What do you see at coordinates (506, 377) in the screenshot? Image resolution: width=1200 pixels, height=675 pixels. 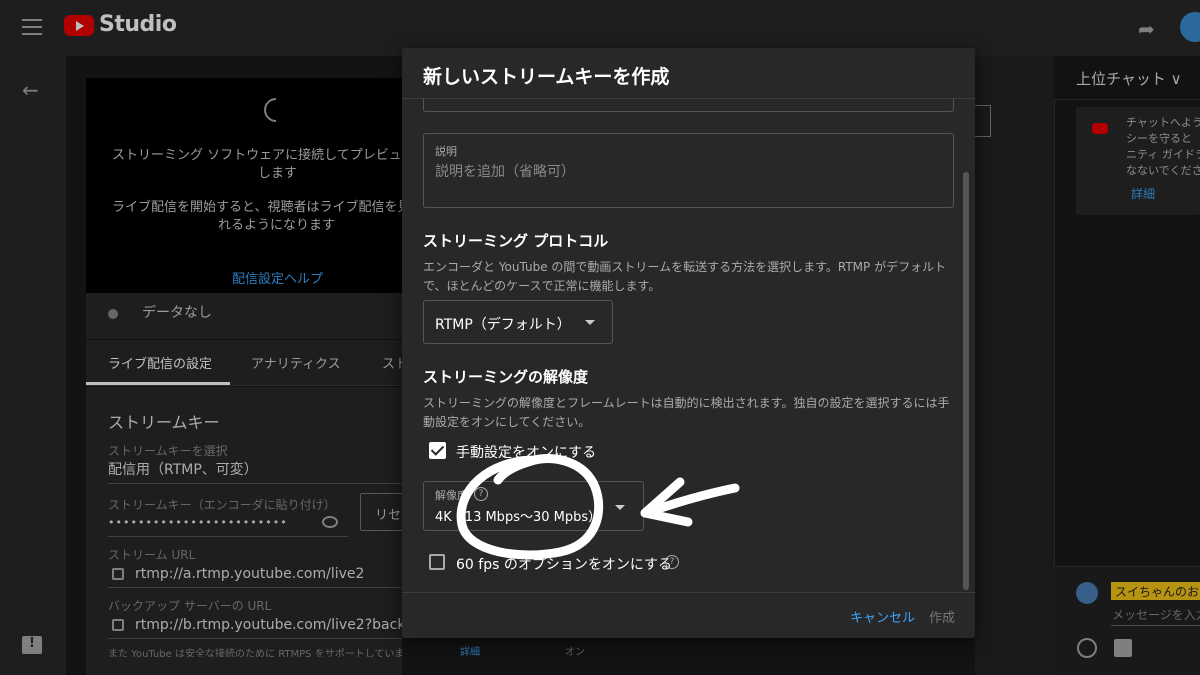 I see `resolution-heading: ストリーミングの解像度` at bounding box center [506, 377].